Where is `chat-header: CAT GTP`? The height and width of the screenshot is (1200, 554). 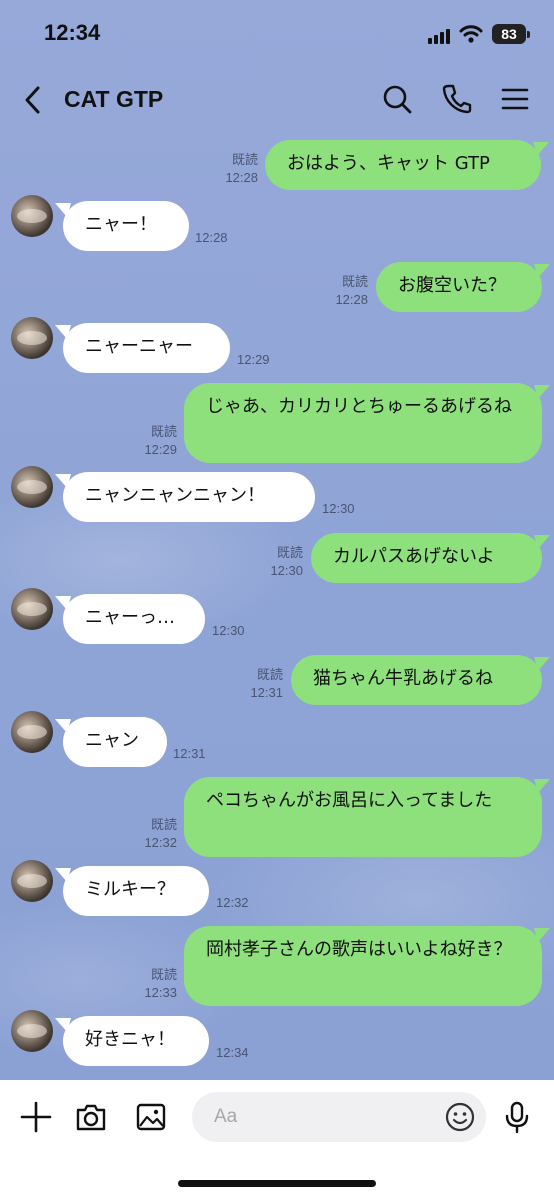 chat-header: CAT GTP is located at coordinates (277, 100).